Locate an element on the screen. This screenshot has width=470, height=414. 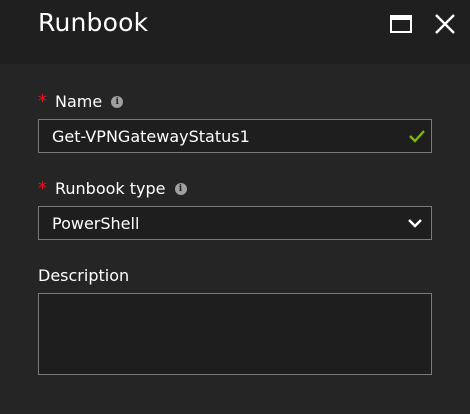
name-input-value: Get-VPNGatewayStatus1 is located at coordinates (151, 136).